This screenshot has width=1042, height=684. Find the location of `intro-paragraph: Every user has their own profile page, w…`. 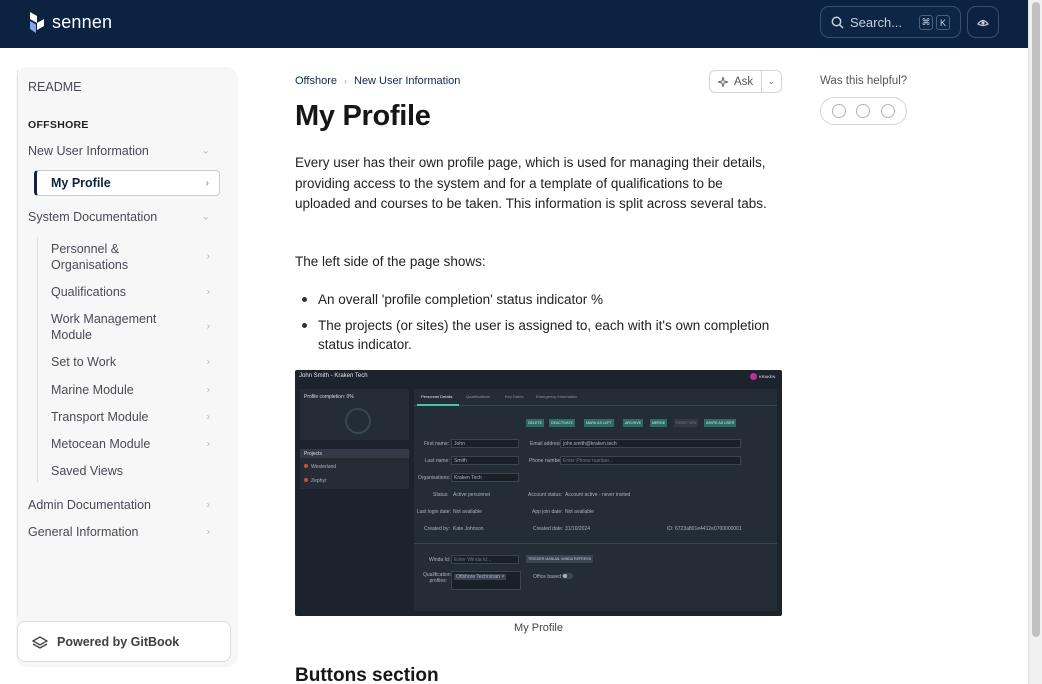

intro-paragraph: Every user has their own profile page, w… is located at coordinates (531, 183).